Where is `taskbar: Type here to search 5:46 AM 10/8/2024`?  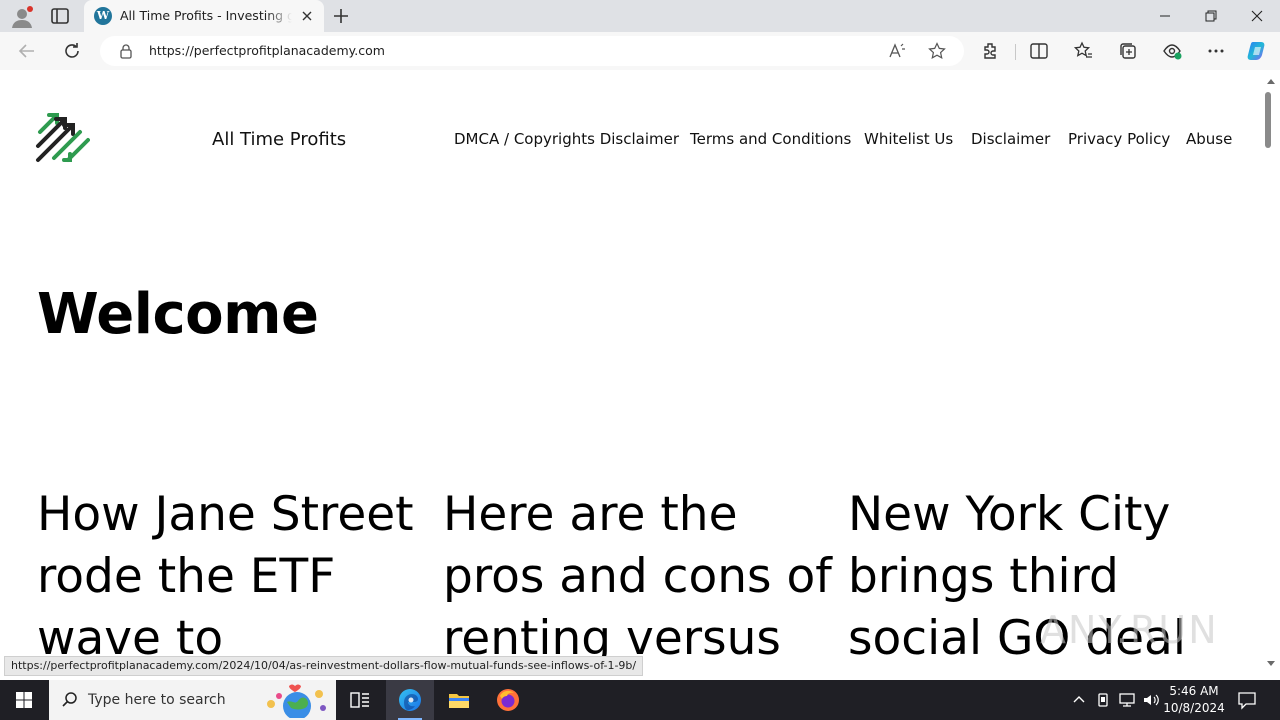 taskbar: Type here to search 5:46 AM 10/8/2024 is located at coordinates (640, 700).